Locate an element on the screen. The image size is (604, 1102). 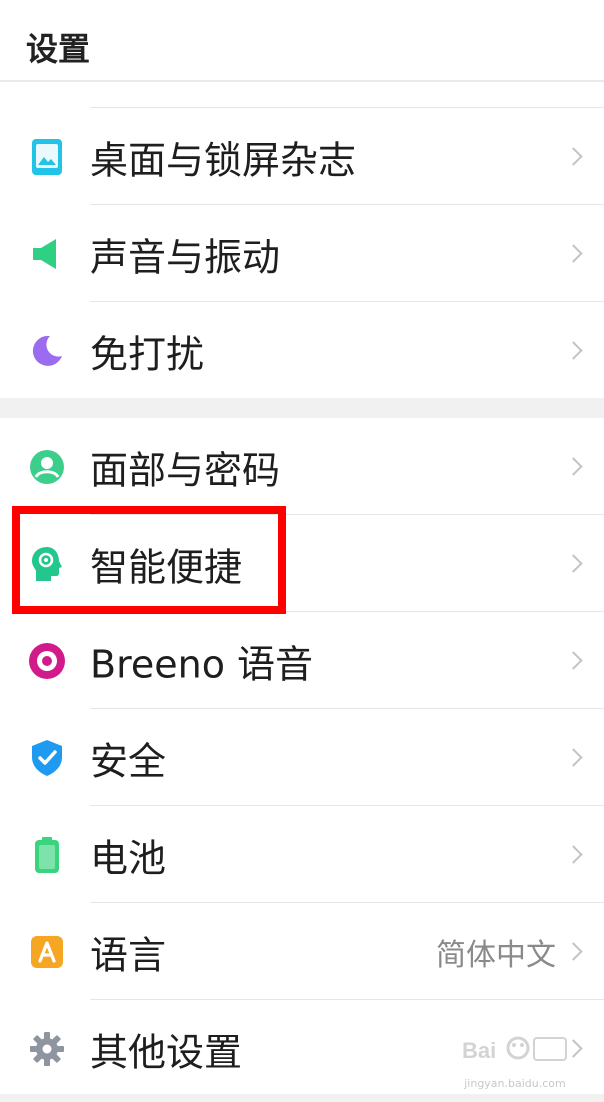
settings-item-sound: 声音与振动 is located at coordinates (302, 253).